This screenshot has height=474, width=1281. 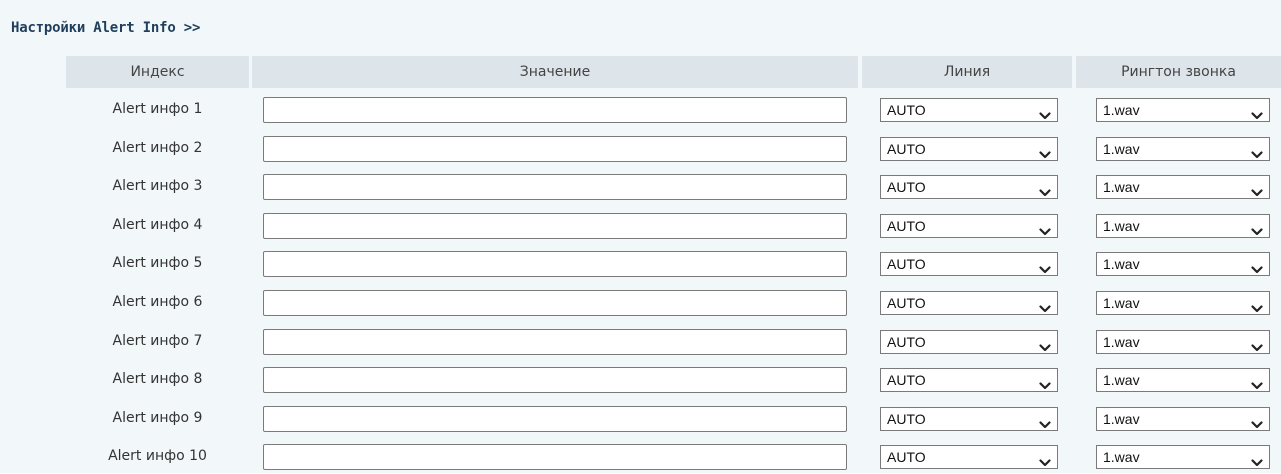 I want to click on row-index-label: Alert инфо 7, so click(x=157, y=340).